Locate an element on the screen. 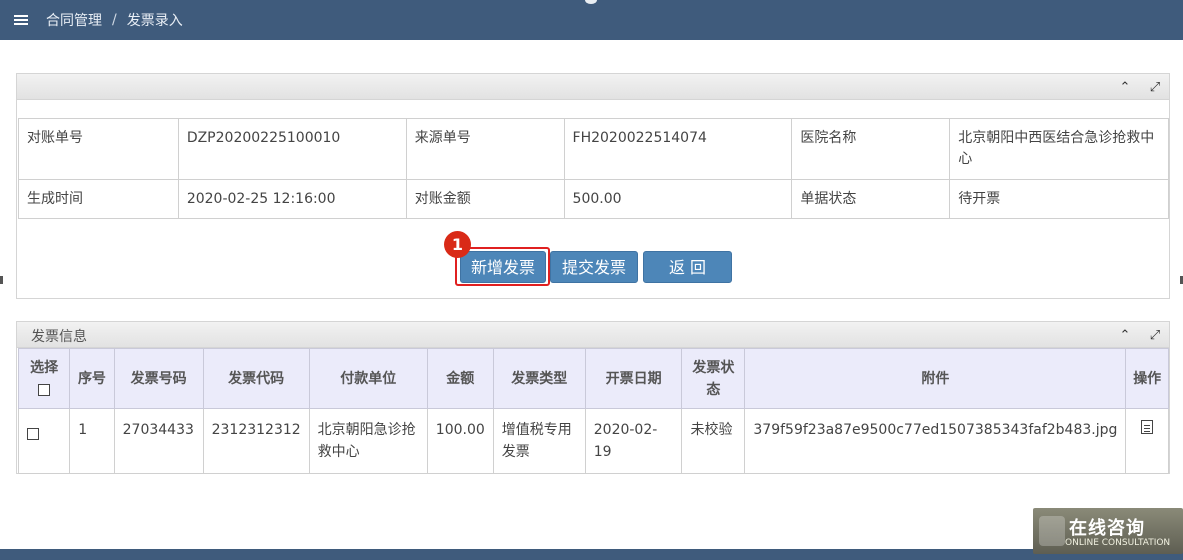 The width and height of the screenshot is (1183, 560). select-all-checkbox is located at coordinates (44, 389).